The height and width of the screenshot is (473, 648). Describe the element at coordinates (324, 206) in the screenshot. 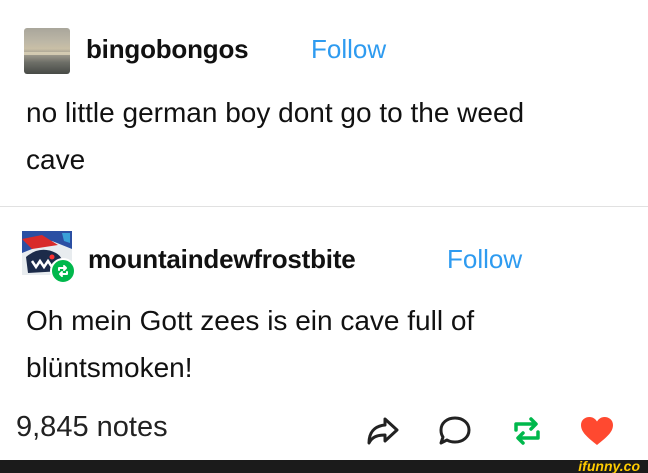

I see `post-divider` at that location.